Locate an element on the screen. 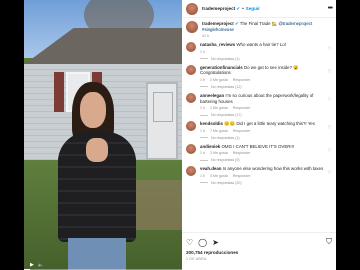 The height and width of the screenshot is (270, 360). caption-time: 41 h is located at coordinates (205, 36).